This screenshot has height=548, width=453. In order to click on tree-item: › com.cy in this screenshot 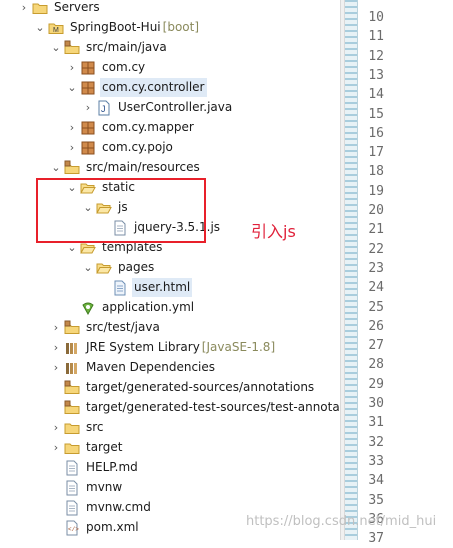, I will do `click(106, 67)`.